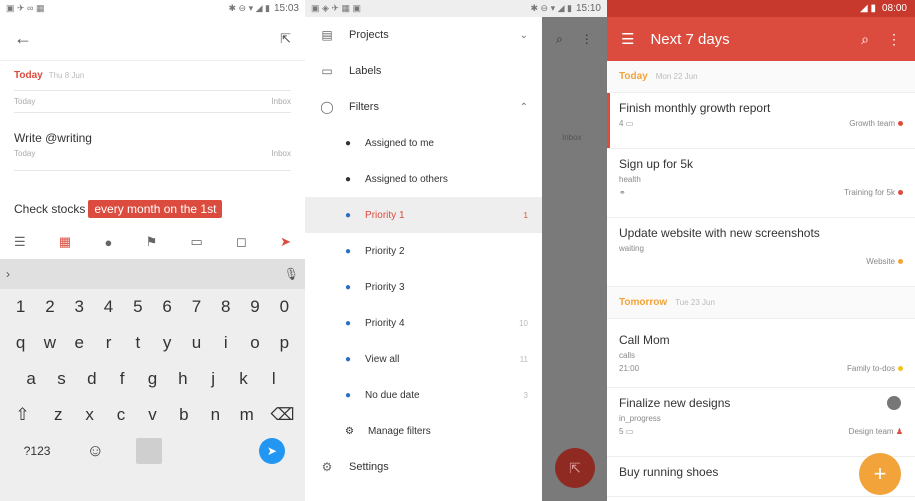  Describe the element at coordinates (196, 307) in the screenshot. I see `key: 7` at that location.